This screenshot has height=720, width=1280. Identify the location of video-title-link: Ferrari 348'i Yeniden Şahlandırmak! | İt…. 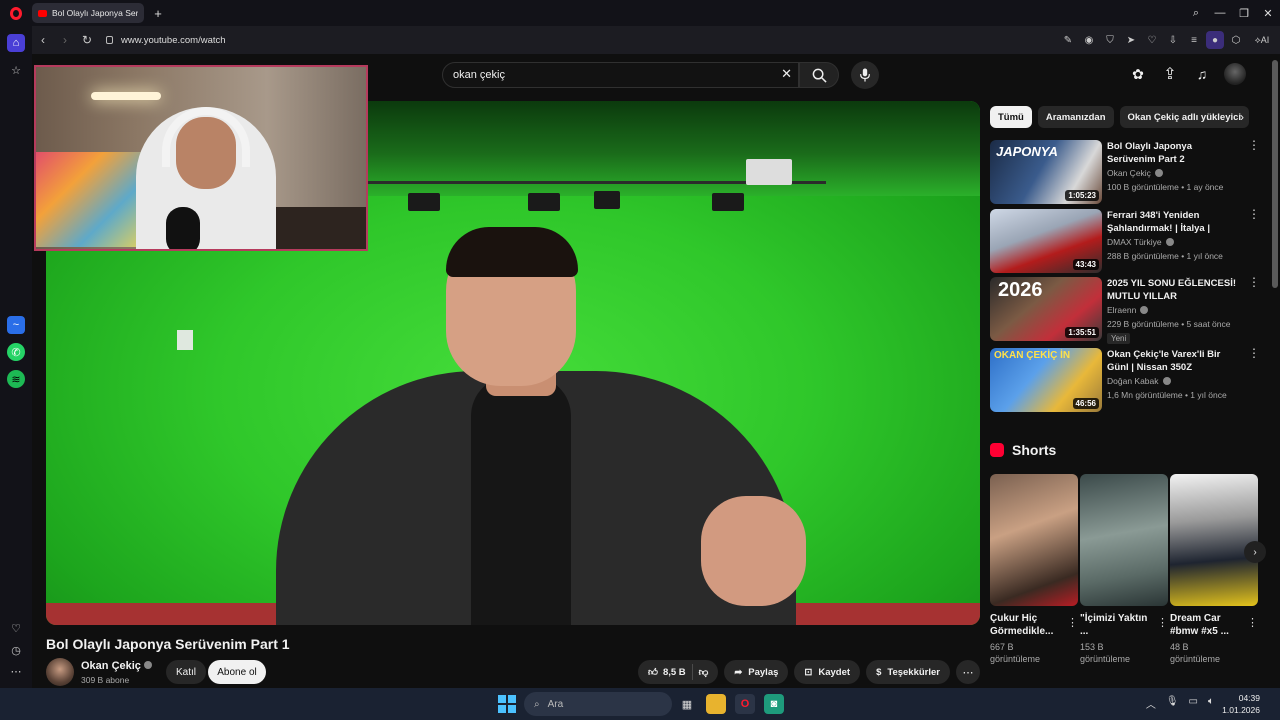
(1175, 222).